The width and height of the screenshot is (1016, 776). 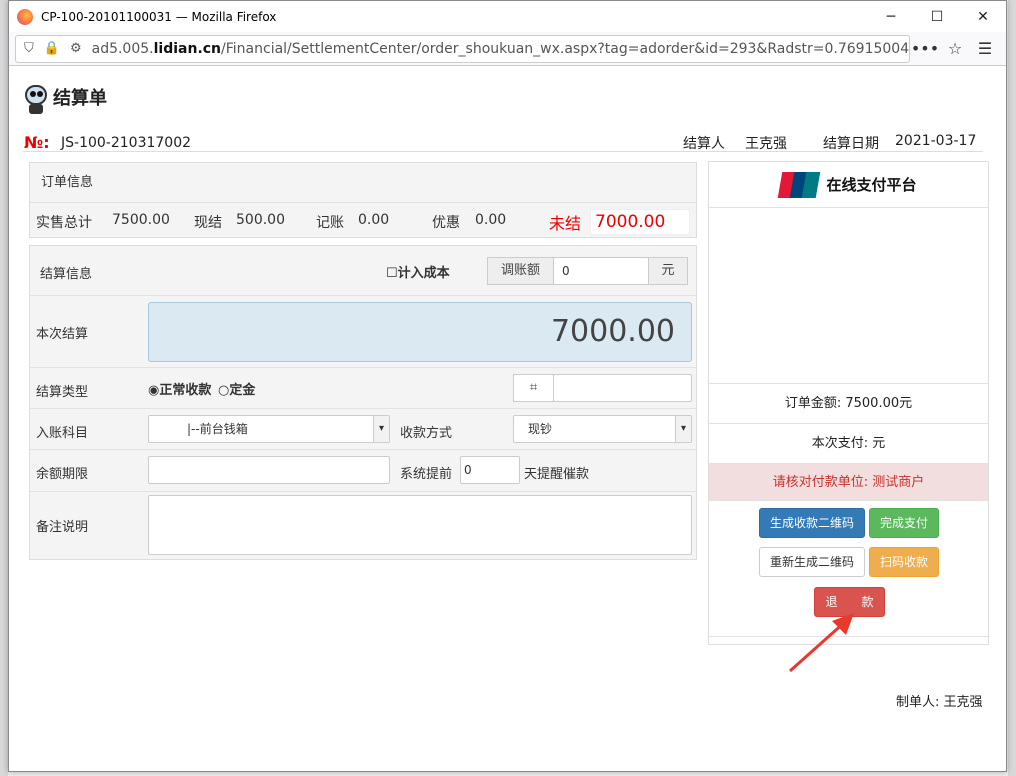 I want to click on scan-icon: ⌗, so click(x=533, y=388).